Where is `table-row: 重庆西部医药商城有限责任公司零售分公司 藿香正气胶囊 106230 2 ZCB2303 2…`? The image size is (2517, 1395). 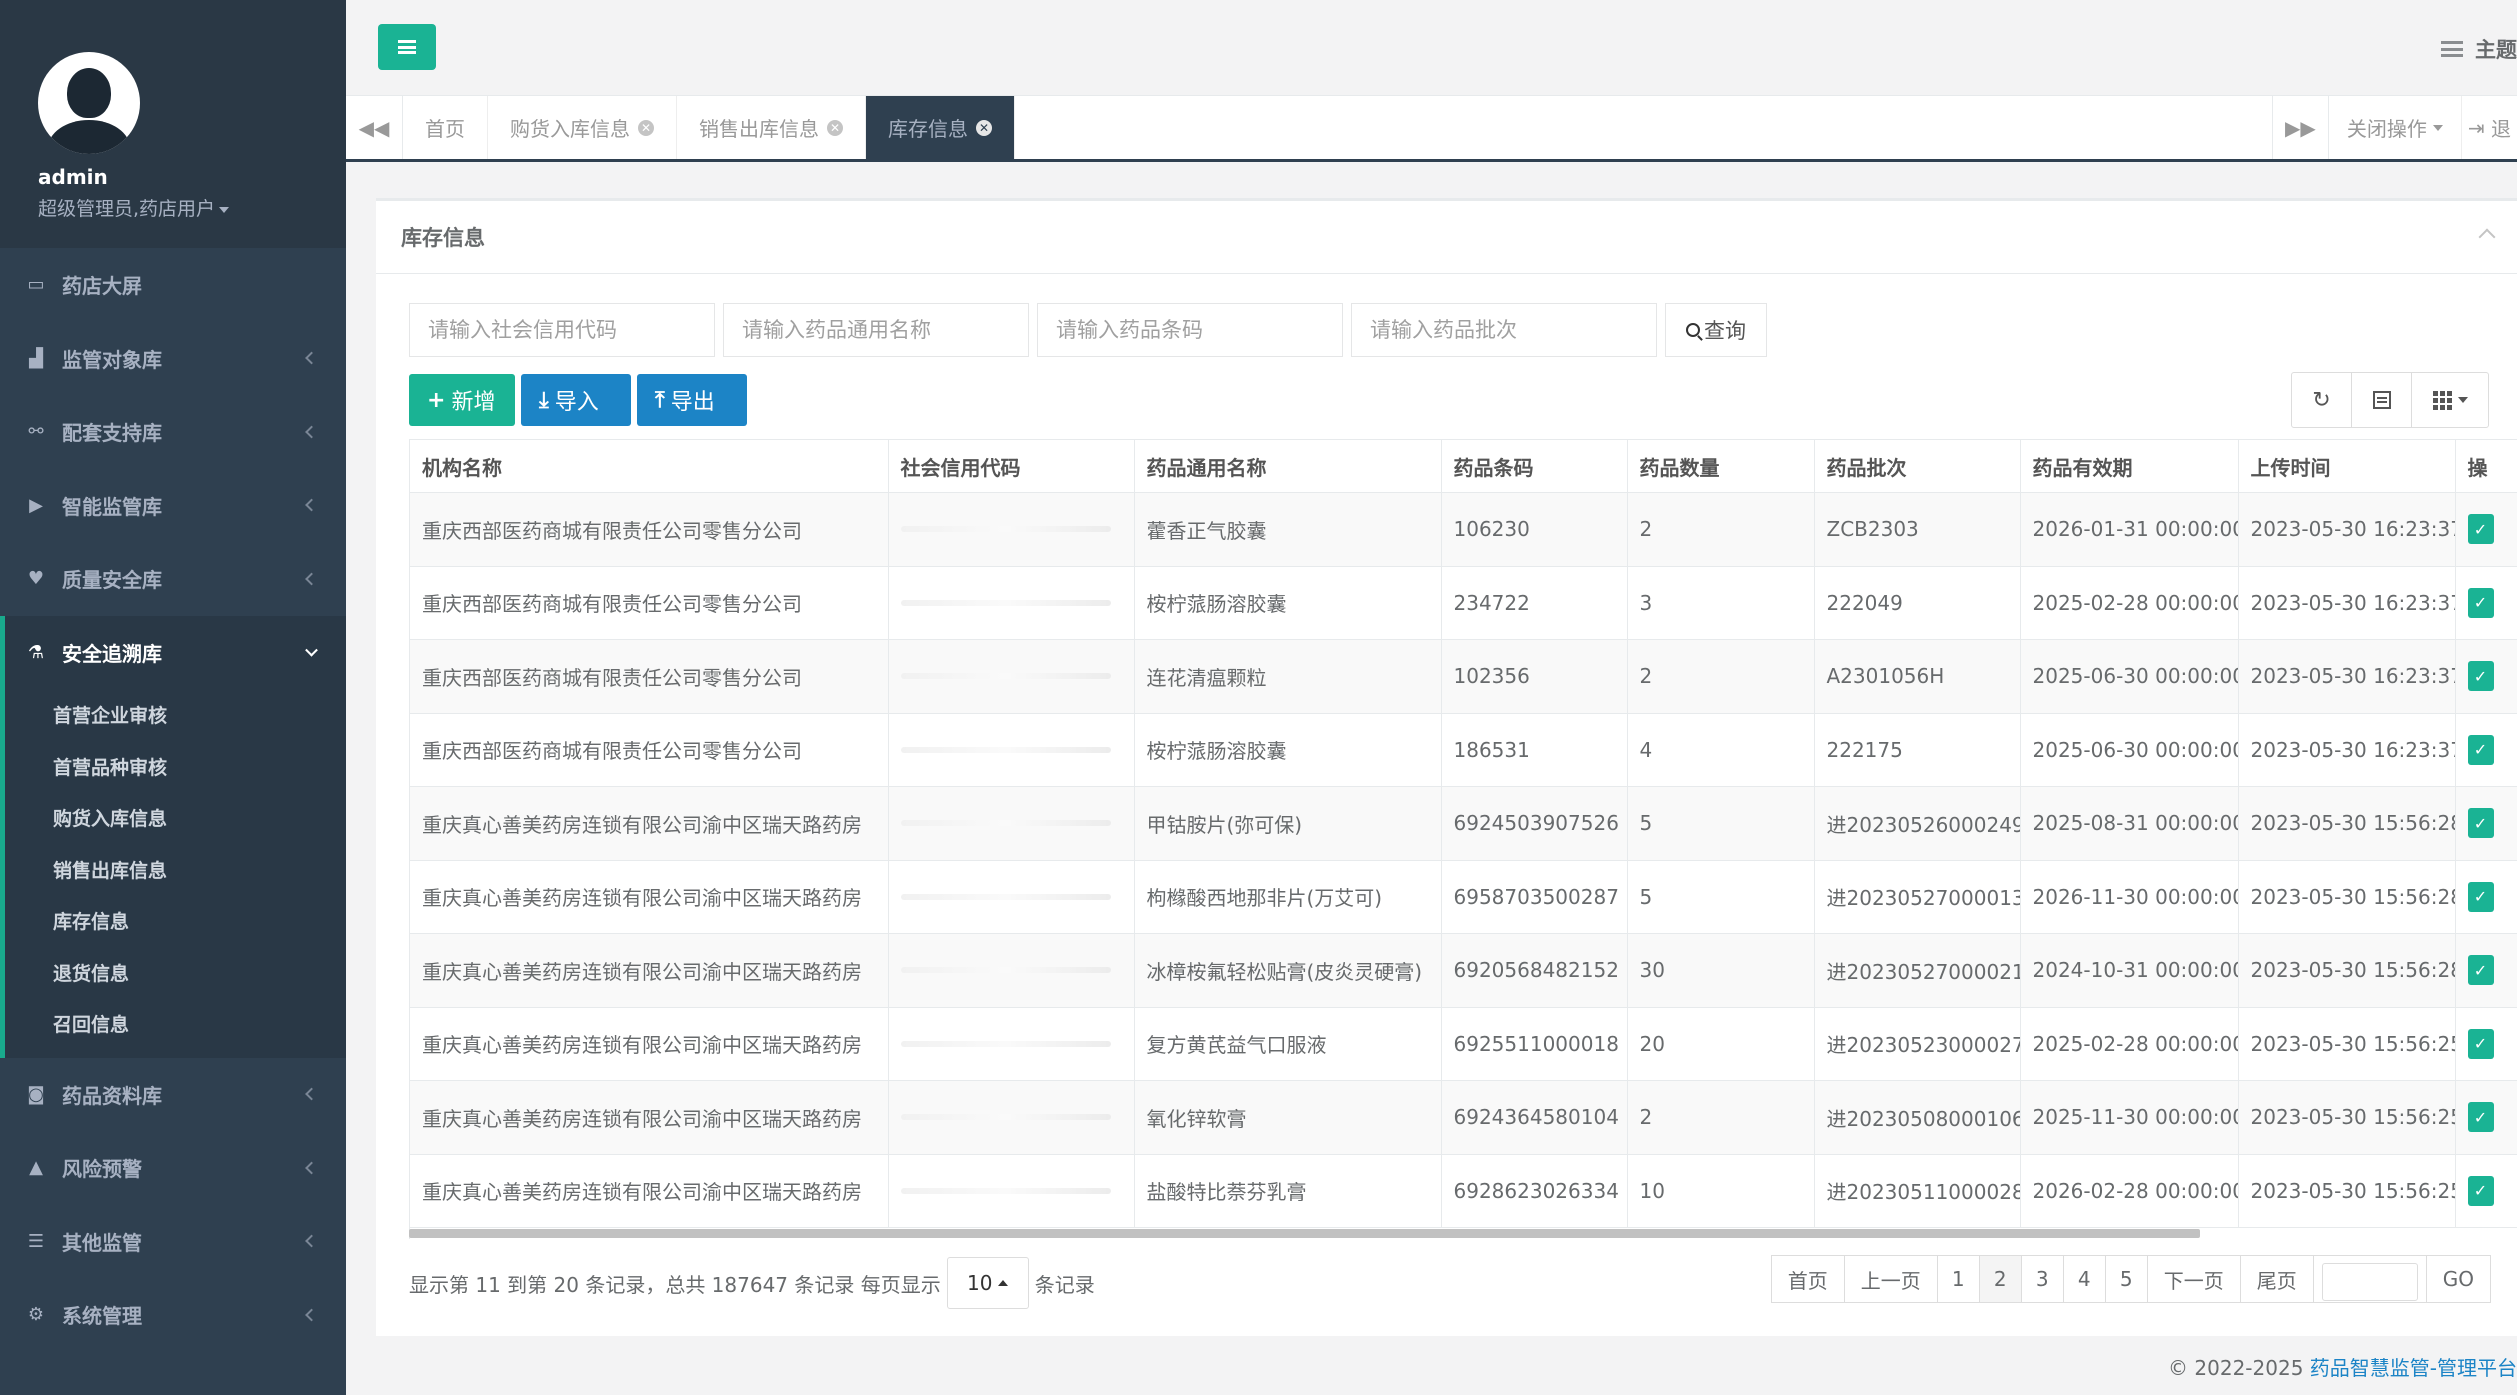 table-row: 重庆西部医药商城有限责任公司零售分公司 藿香正气胶囊 106230 2 ZCB2303 2… is located at coordinates (1463, 529).